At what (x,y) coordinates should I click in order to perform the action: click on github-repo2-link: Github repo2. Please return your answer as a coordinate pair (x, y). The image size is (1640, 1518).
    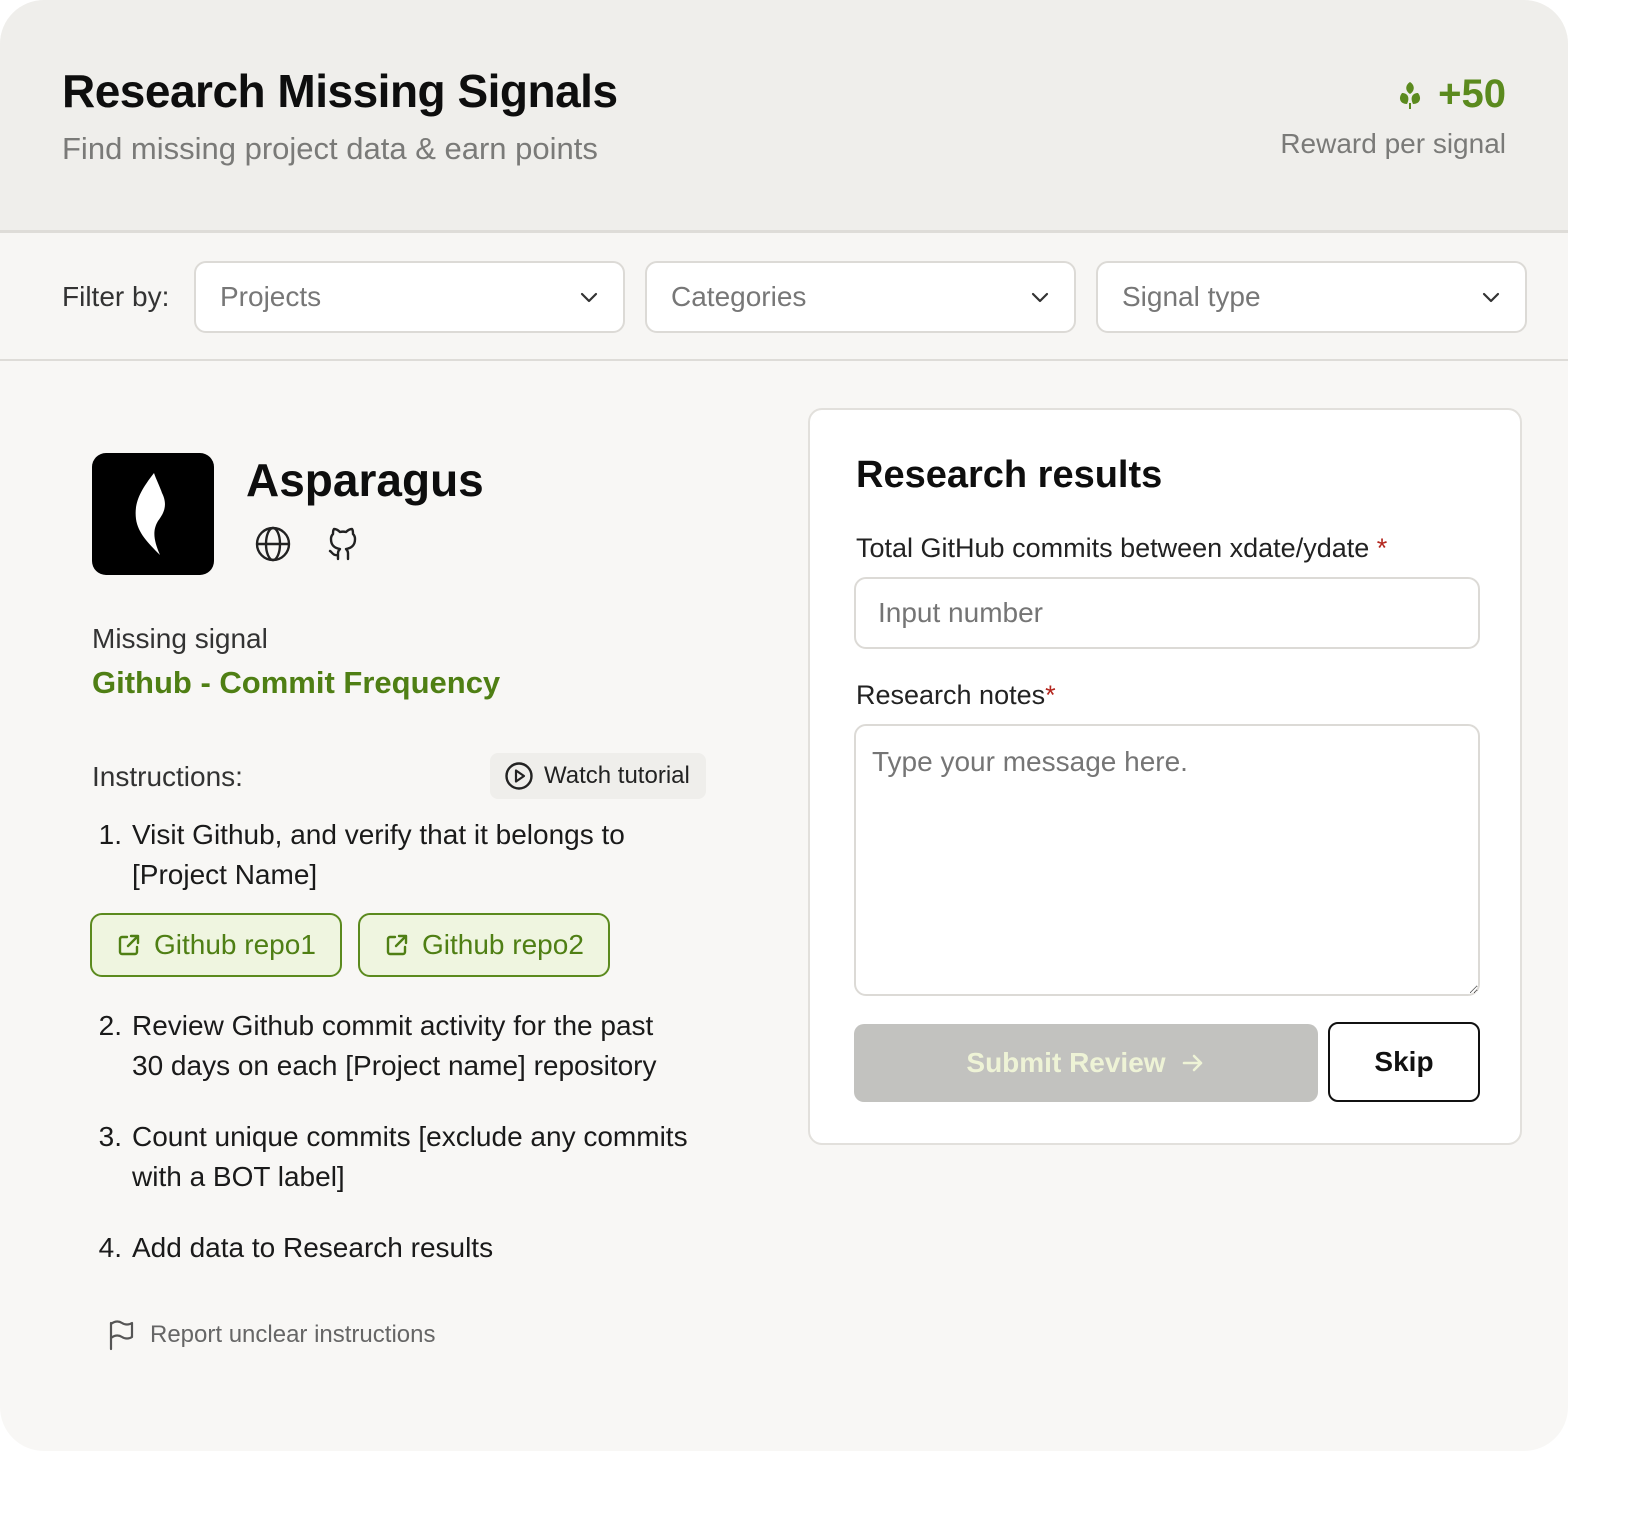
    Looking at the image, I should click on (484, 945).